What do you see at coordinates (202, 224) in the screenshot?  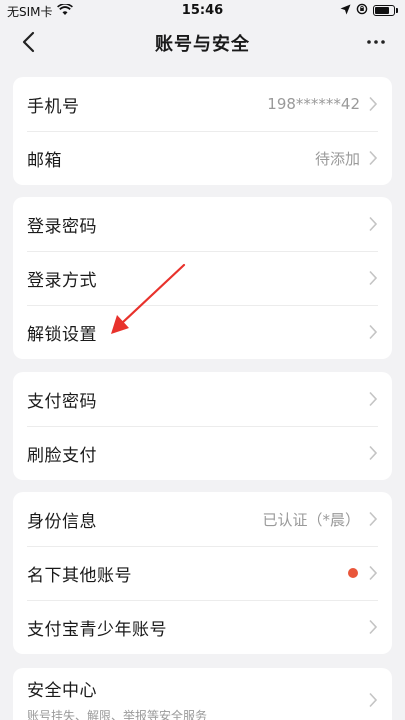 I see `login-password-row: 登录密码` at bounding box center [202, 224].